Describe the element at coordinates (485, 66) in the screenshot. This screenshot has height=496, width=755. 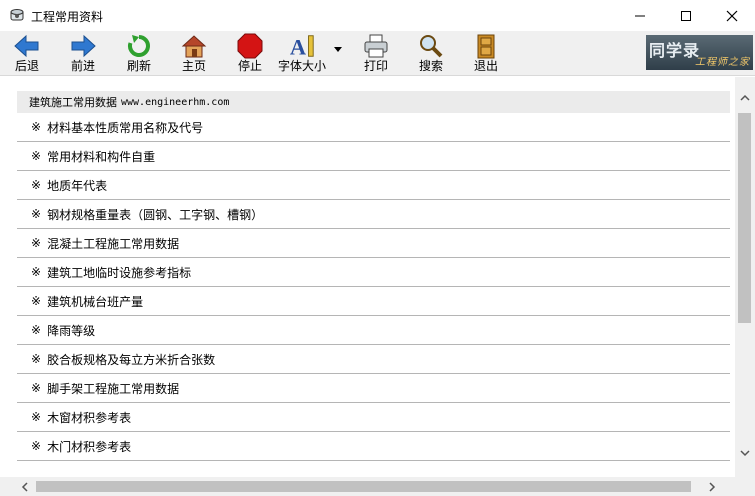
I see `exit-label: 退出` at that location.